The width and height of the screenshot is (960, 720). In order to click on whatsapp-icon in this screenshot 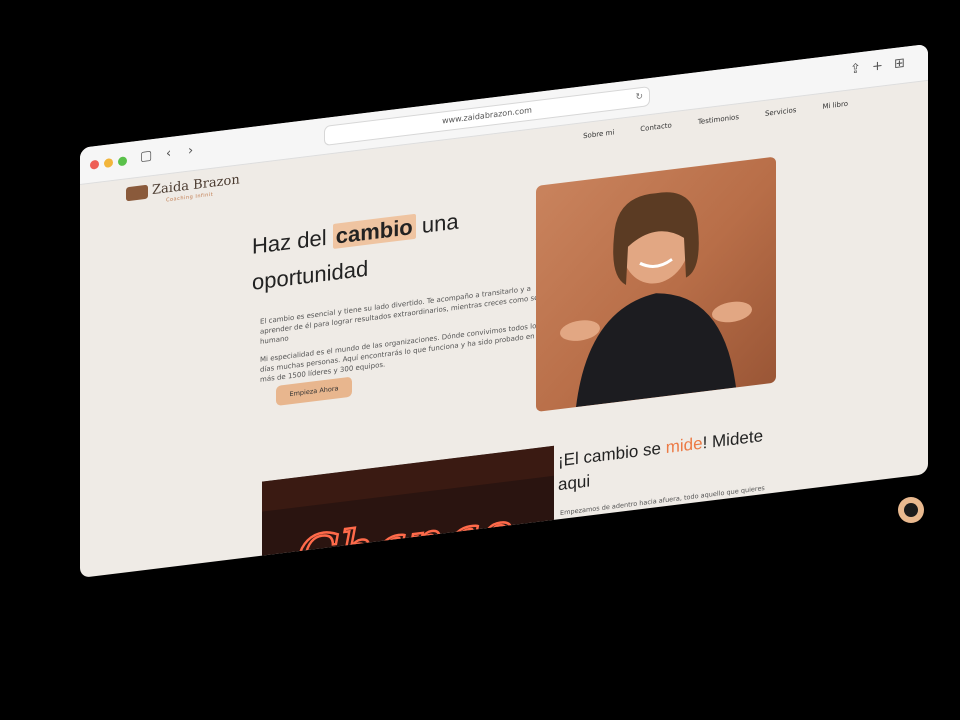, I will do `click(911, 510)`.